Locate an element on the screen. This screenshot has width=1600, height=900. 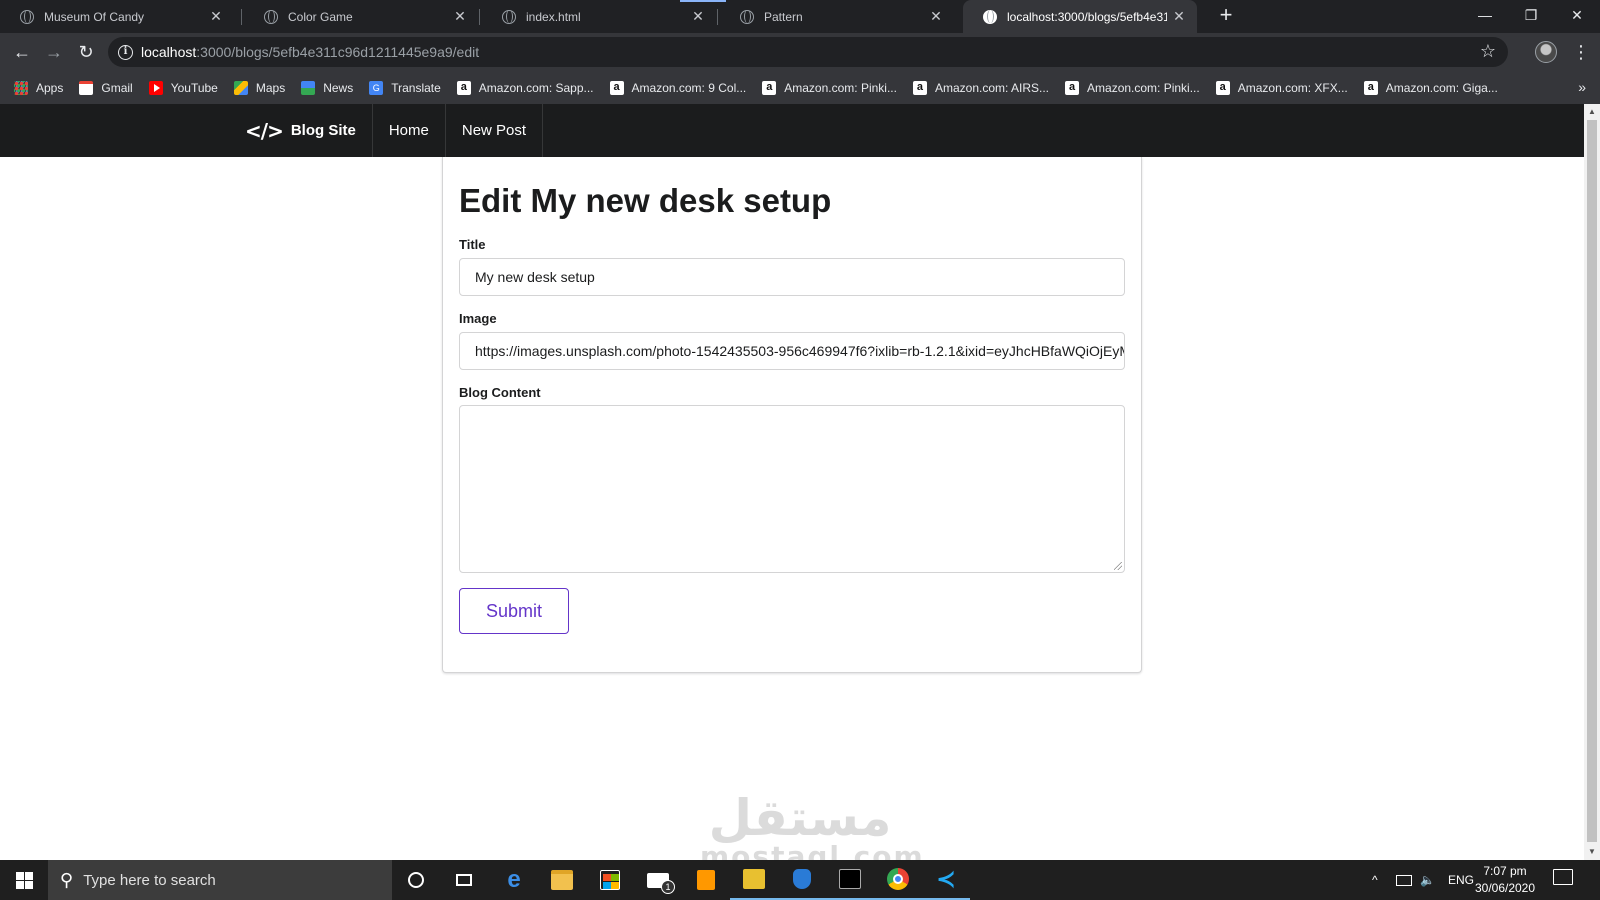
bookmark-gmail: Gmail is located at coordinates (106, 87).